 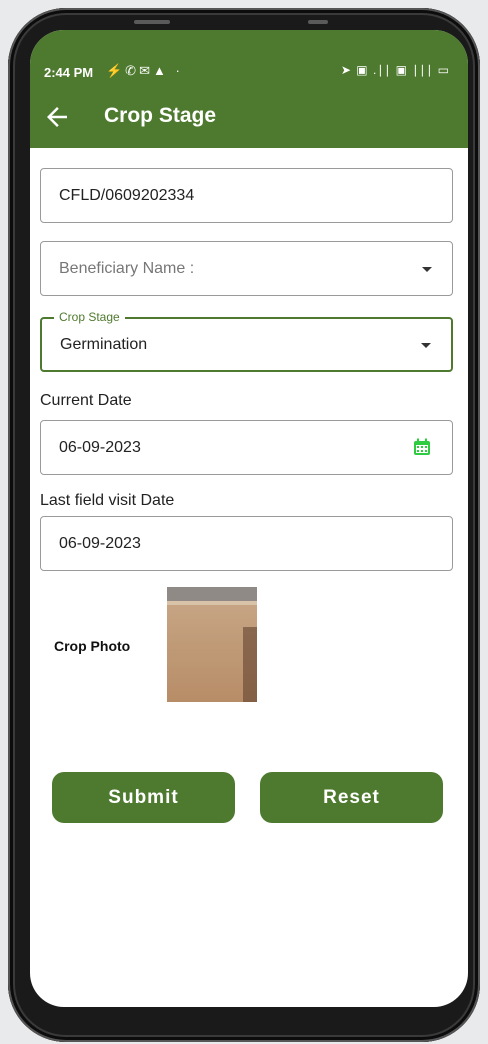 I want to click on crop-stage-value: Germination, so click(x=104, y=344).